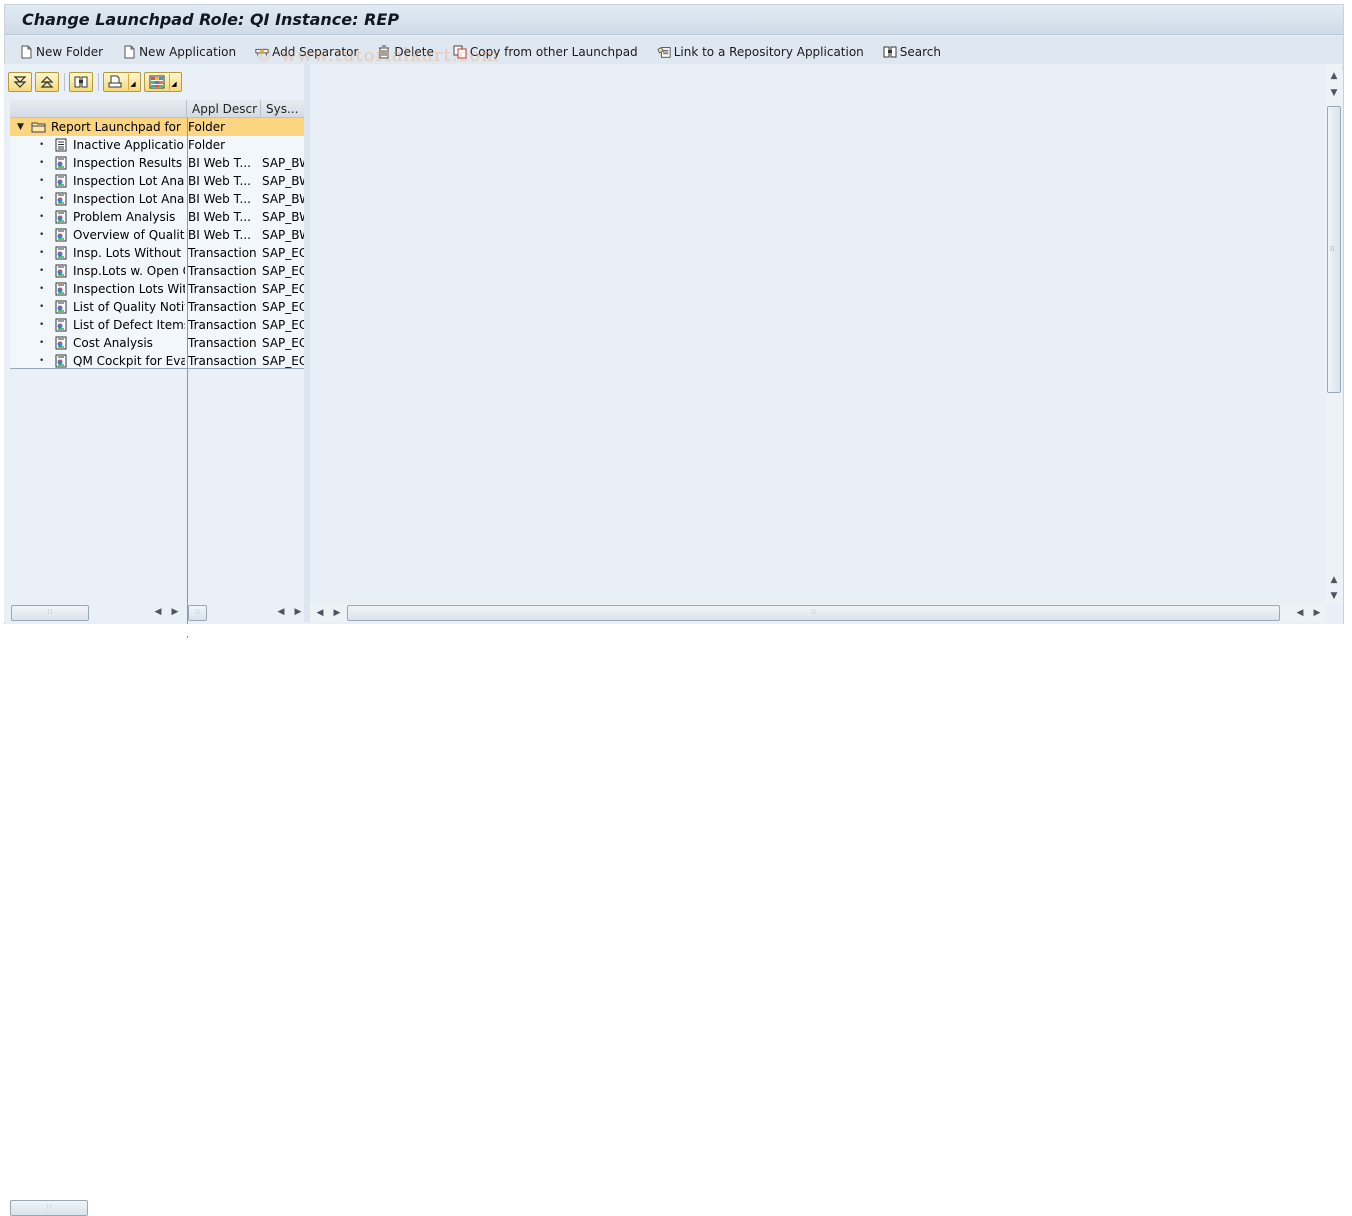  Describe the element at coordinates (129, 235) in the screenshot. I see `tree-row-label: Overview of Quality I` at that location.